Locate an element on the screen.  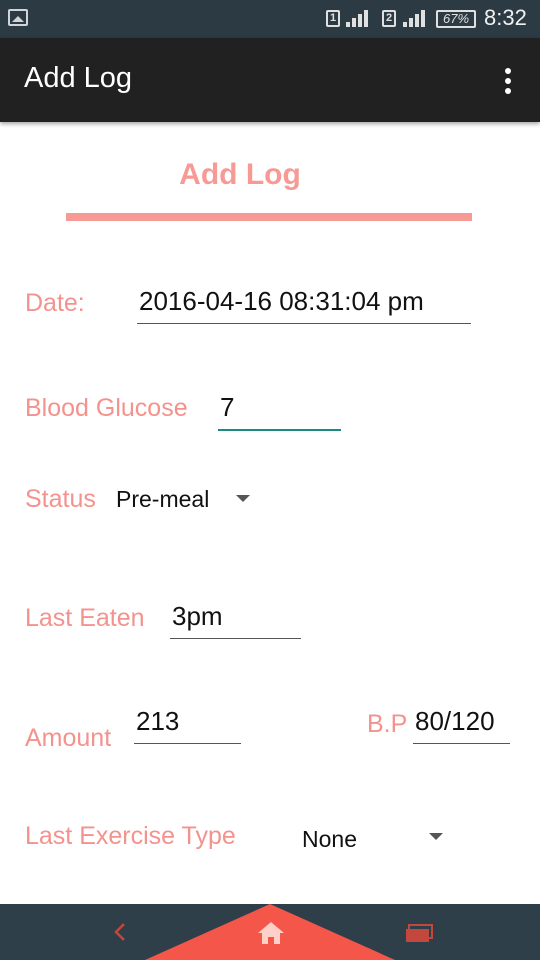
date-field: 2016-04-16 08:31:04 pm is located at coordinates (304, 305).